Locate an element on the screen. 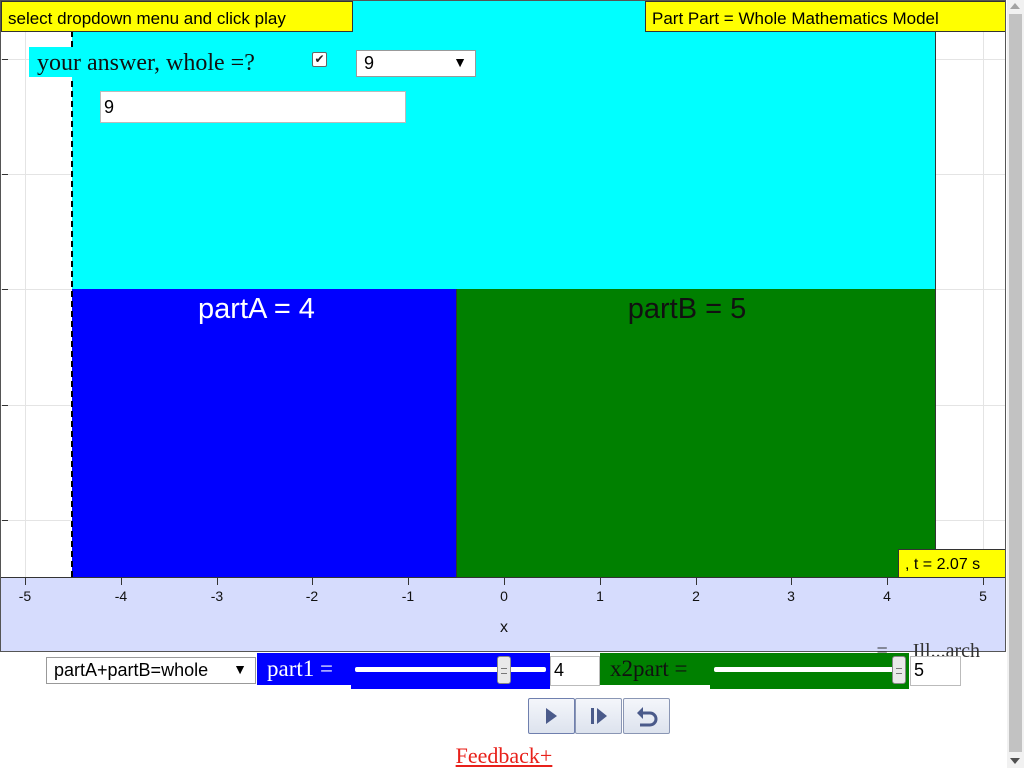  x-tick-label: -4 is located at coordinates (121, 596).